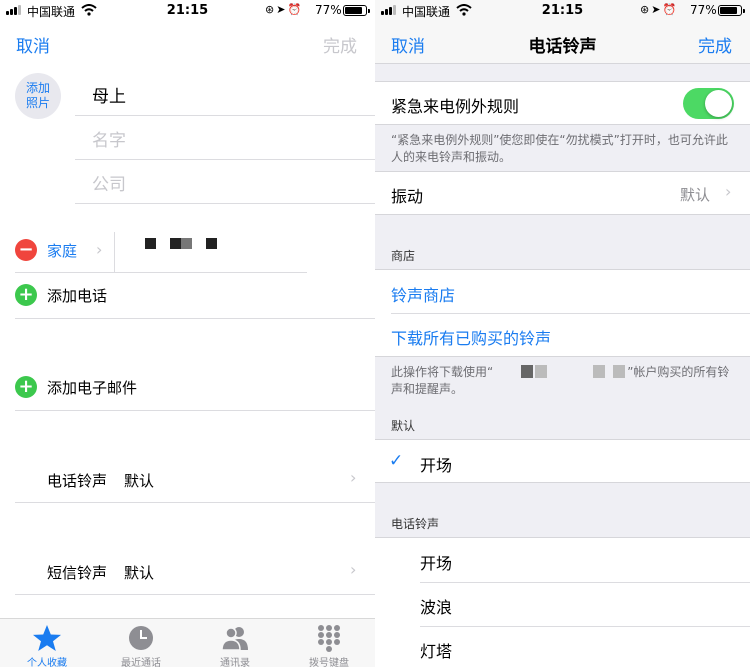 The height and width of the screenshot is (667, 750). Describe the element at coordinates (47, 662) in the screenshot. I see `tab-favorites-label: 个人收藏` at that location.